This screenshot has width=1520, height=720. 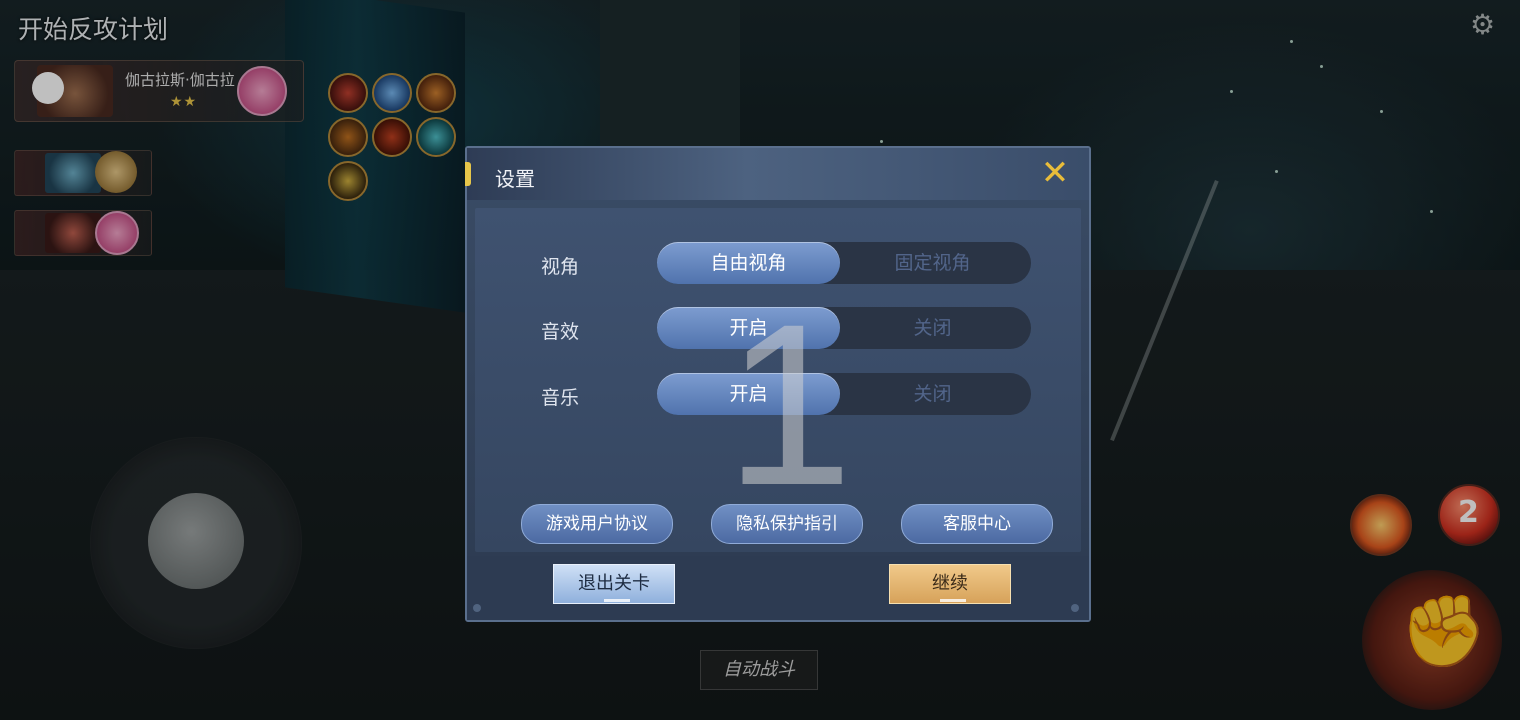 I want to click on music-label: 音乐, so click(x=560, y=398).